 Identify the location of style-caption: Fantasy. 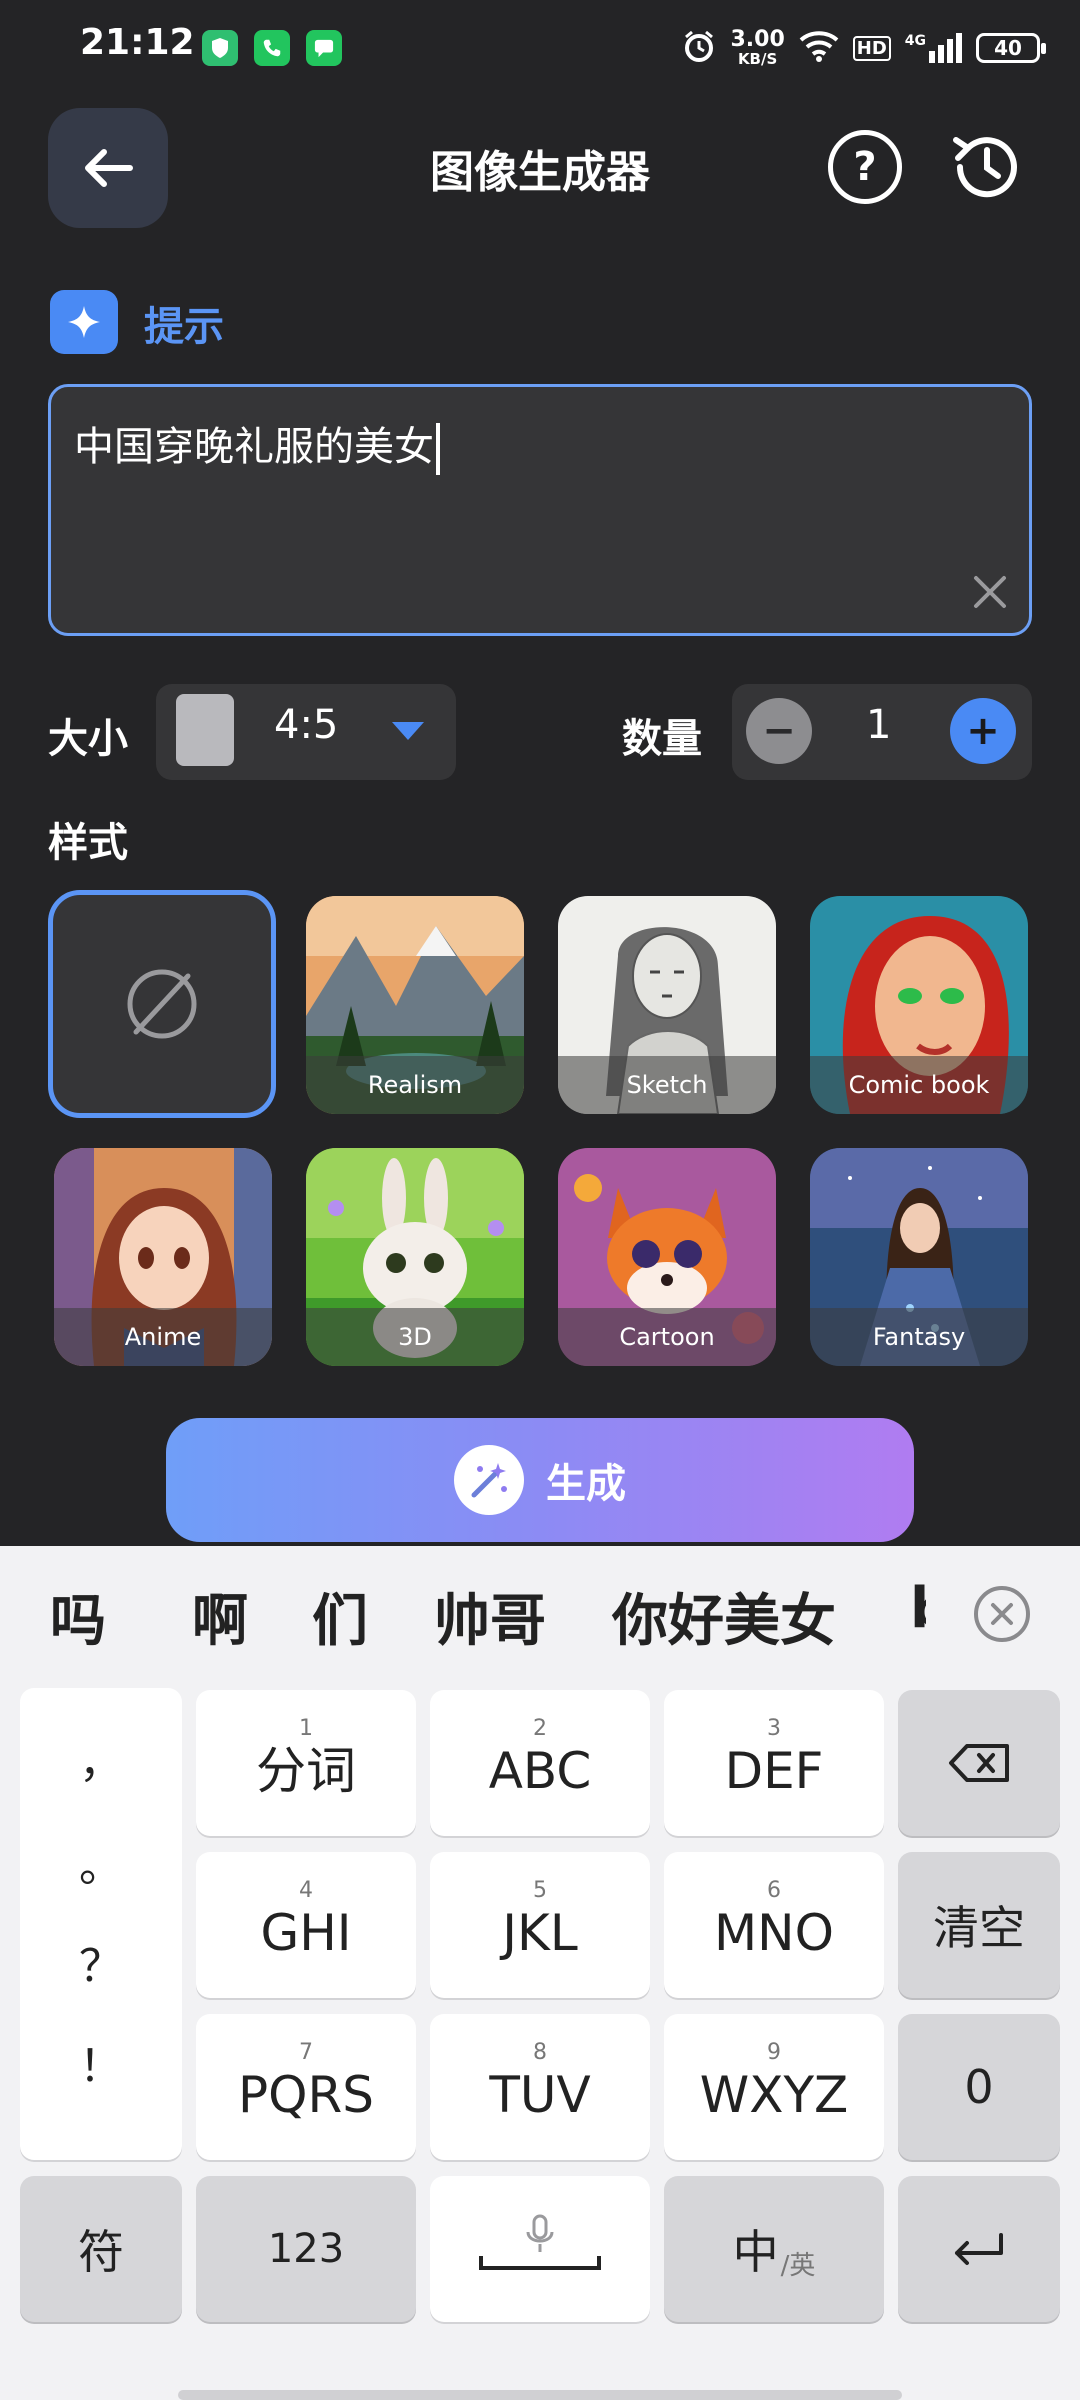
(919, 1337).